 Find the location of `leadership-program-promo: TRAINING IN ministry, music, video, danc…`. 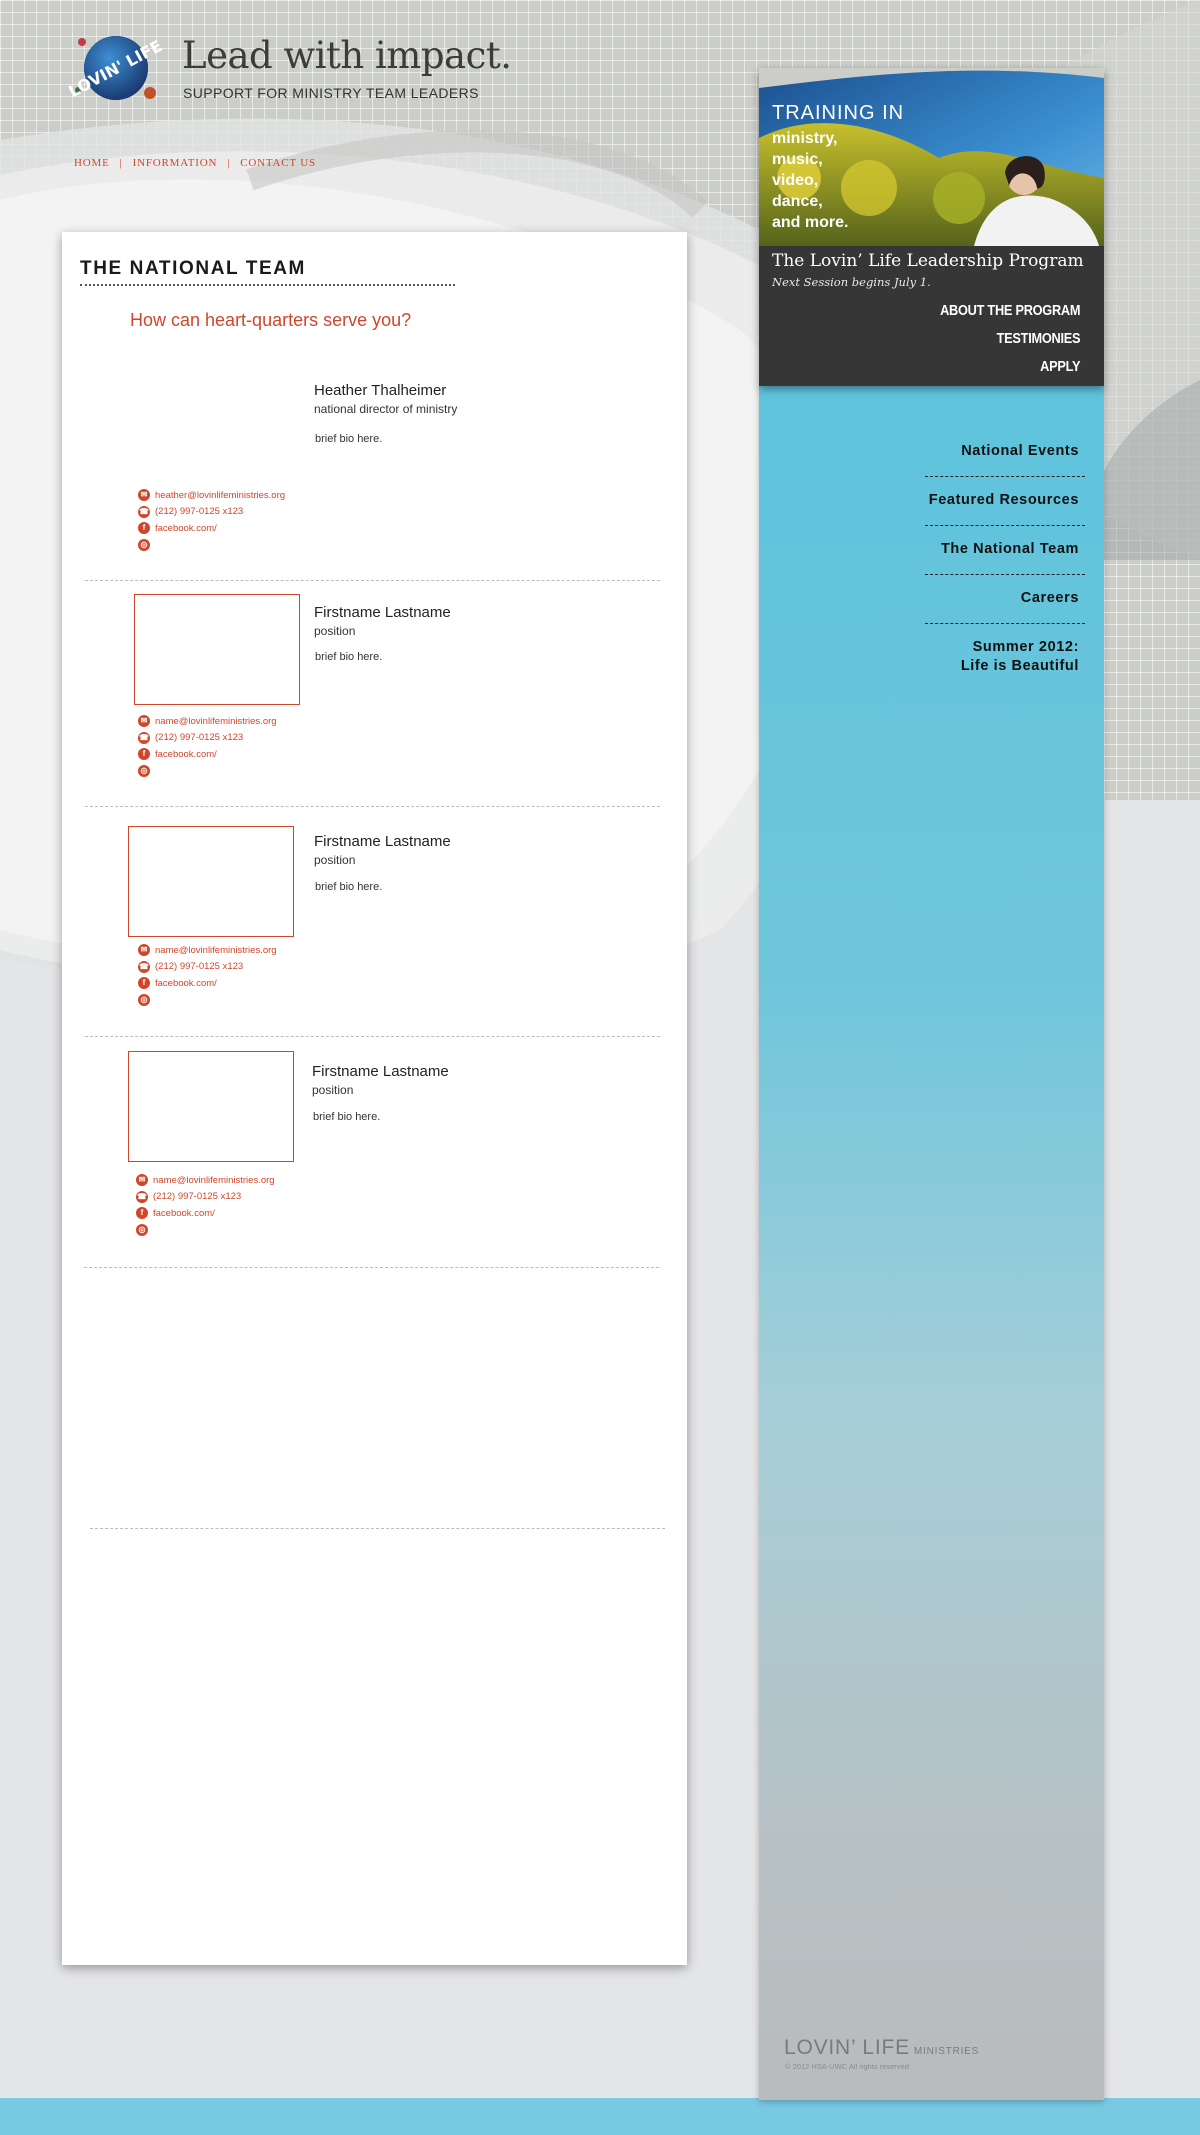

leadership-program-promo: TRAINING IN ministry, music, video, danc… is located at coordinates (931, 227).